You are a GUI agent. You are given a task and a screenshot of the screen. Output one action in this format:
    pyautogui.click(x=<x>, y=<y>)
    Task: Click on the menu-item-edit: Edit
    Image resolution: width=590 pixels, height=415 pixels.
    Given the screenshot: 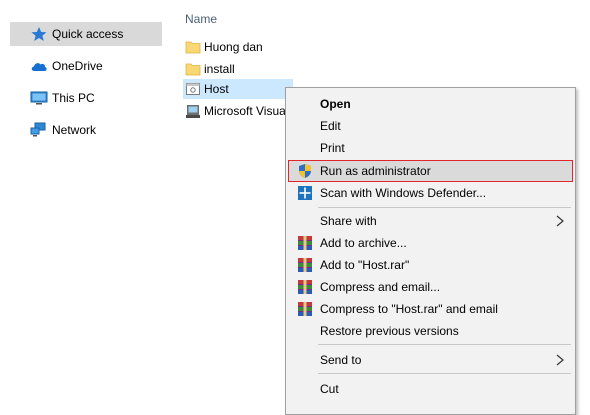 What is the action you would take?
    pyautogui.click(x=430, y=126)
    